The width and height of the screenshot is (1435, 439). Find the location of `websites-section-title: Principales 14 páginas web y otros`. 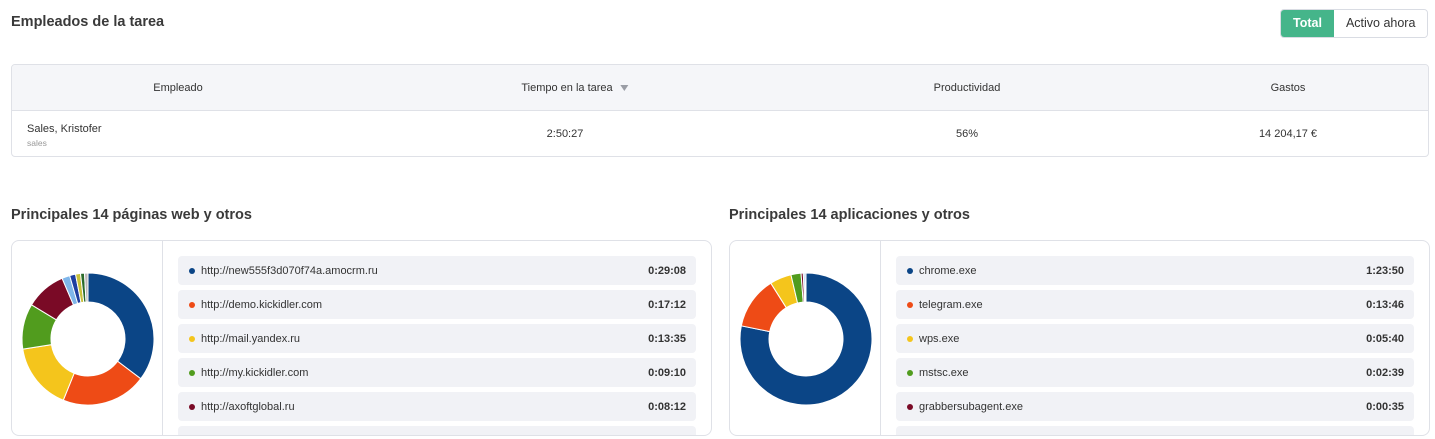

websites-section-title: Principales 14 páginas web y otros is located at coordinates (131, 215).